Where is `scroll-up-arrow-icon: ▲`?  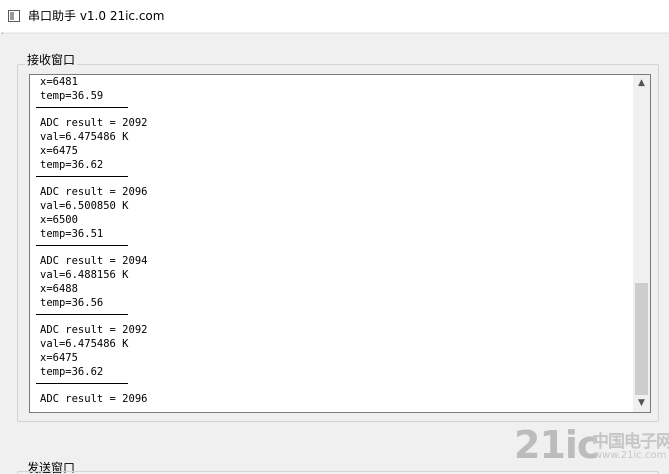 scroll-up-arrow-icon: ▲ is located at coordinates (641, 83).